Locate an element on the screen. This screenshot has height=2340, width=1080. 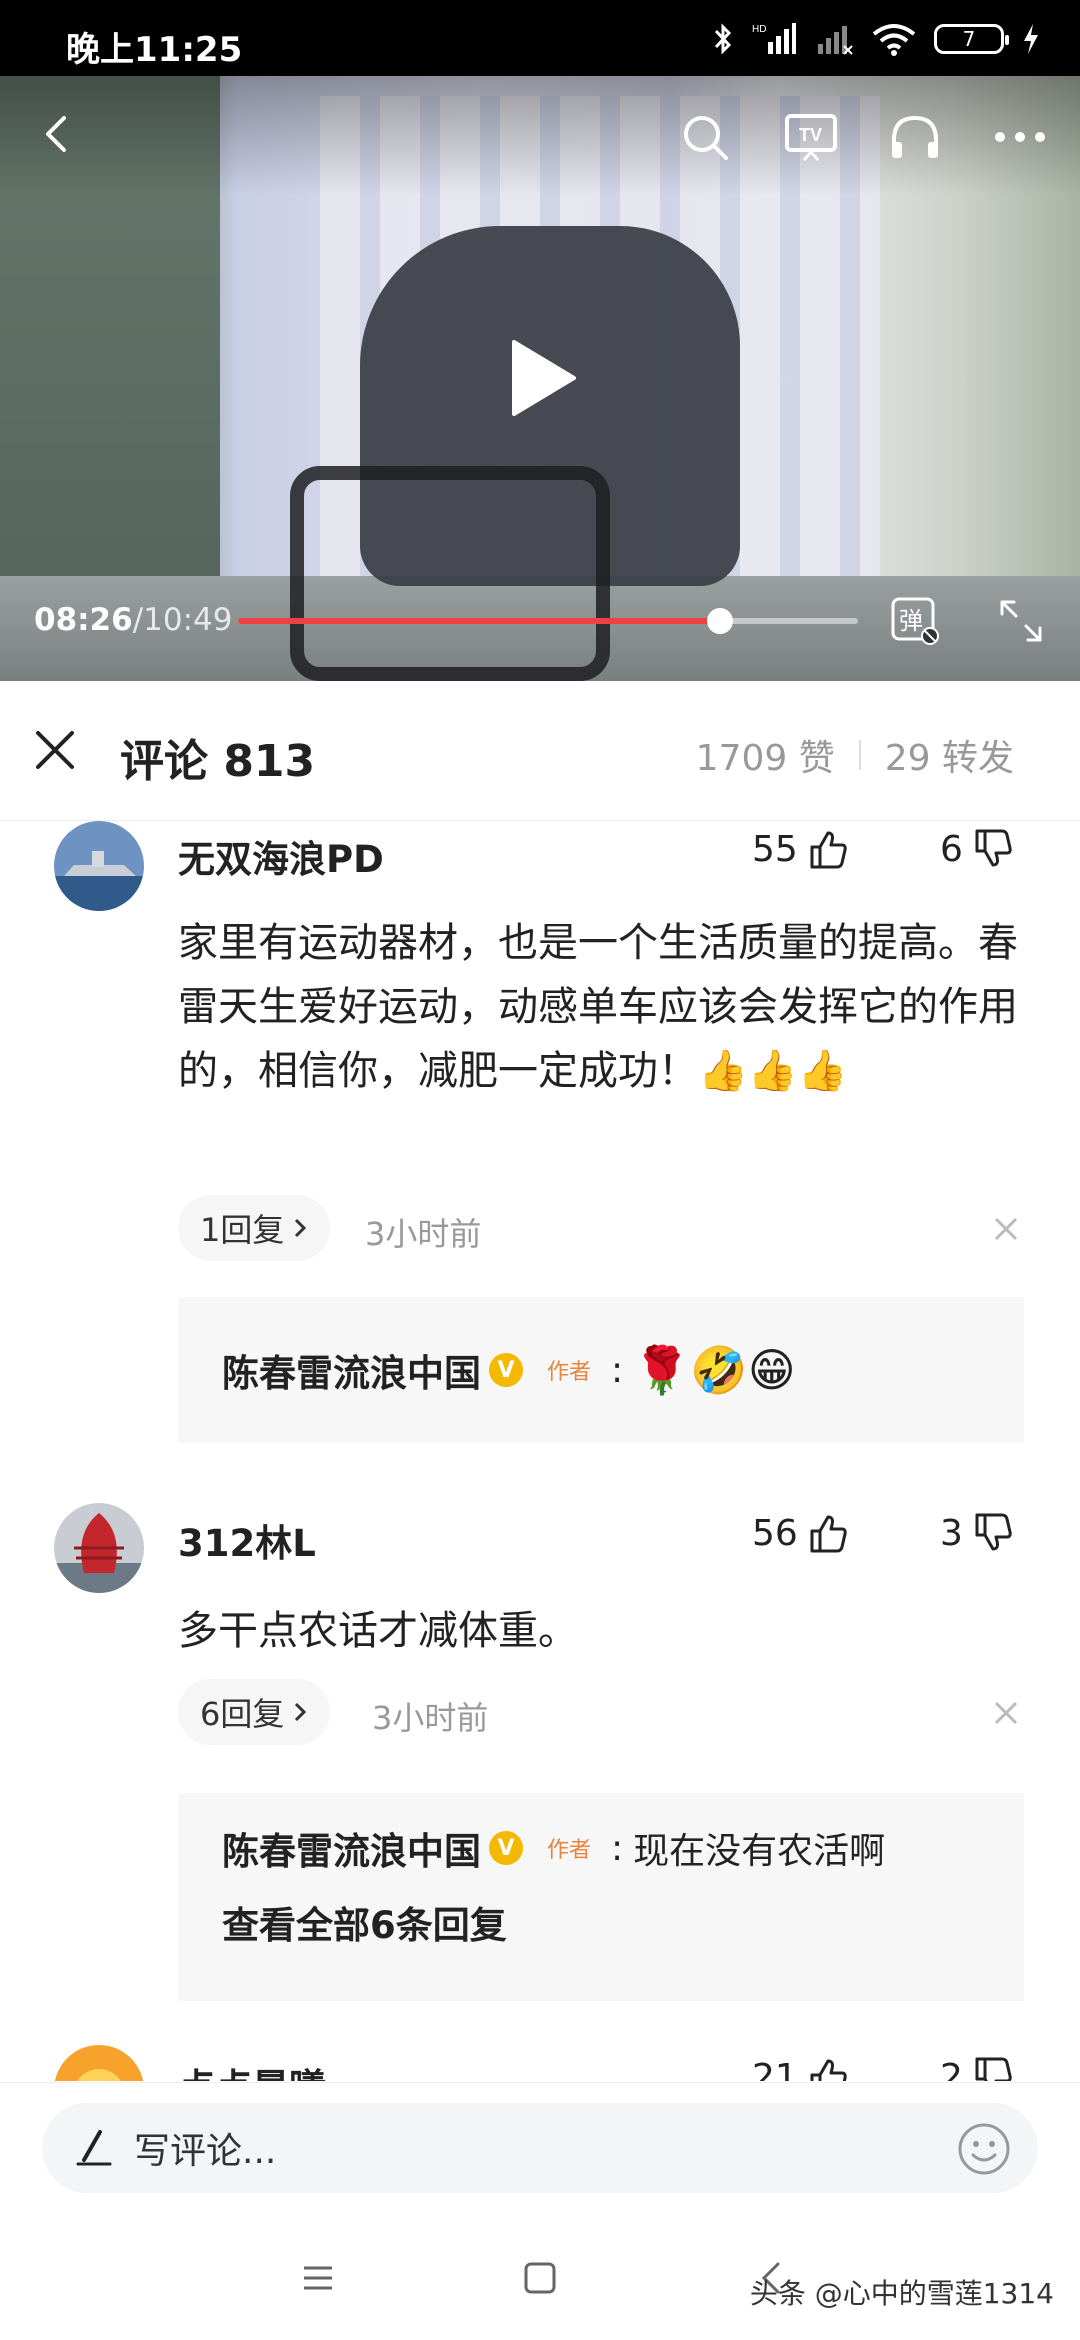
close-icon is located at coordinates (55, 750).